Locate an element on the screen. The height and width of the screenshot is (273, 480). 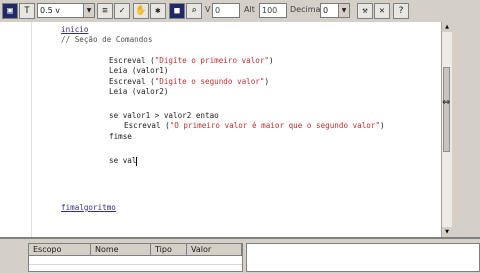
code-line-leia-1: Leia (valor1) is located at coordinates (139, 70).